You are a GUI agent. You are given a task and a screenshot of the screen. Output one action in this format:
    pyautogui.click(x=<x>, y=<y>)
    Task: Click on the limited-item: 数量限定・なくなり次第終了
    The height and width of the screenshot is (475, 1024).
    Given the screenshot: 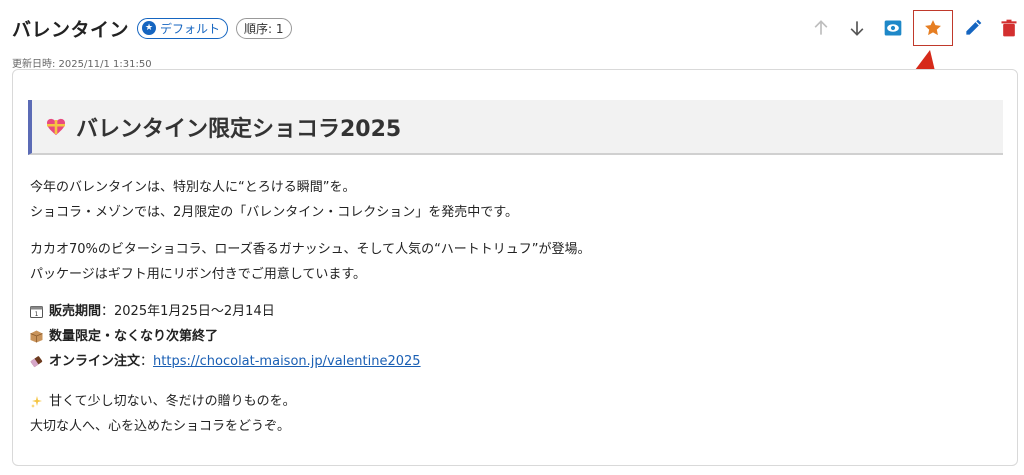 What is the action you would take?
    pyautogui.click(x=225, y=336)
    